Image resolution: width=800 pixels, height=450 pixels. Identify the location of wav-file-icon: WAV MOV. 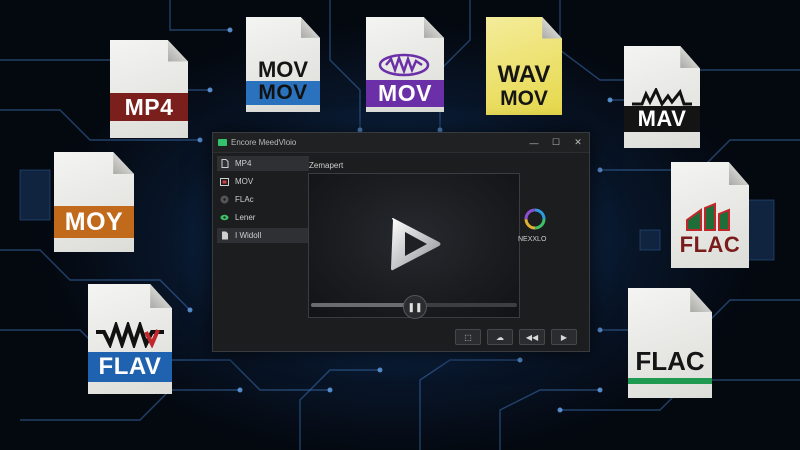
(524, 66).